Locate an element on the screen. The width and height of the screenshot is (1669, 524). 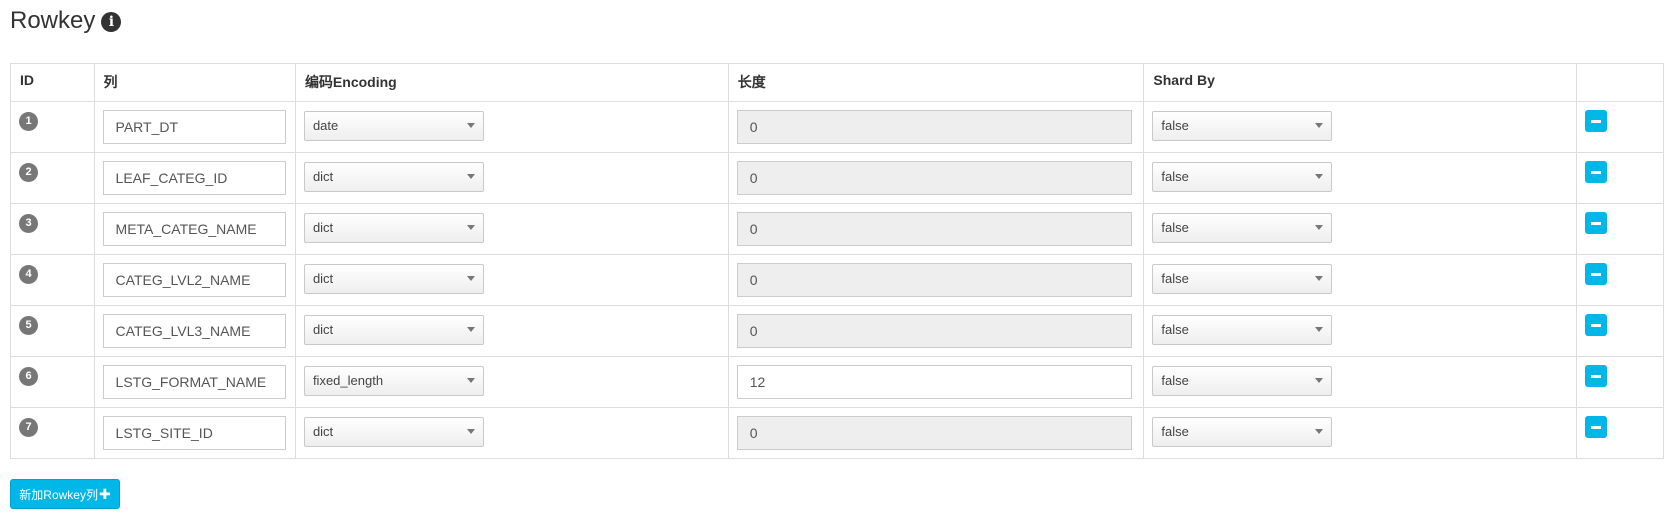
column-header-length: 长度 is located at coordinates (936, 82).